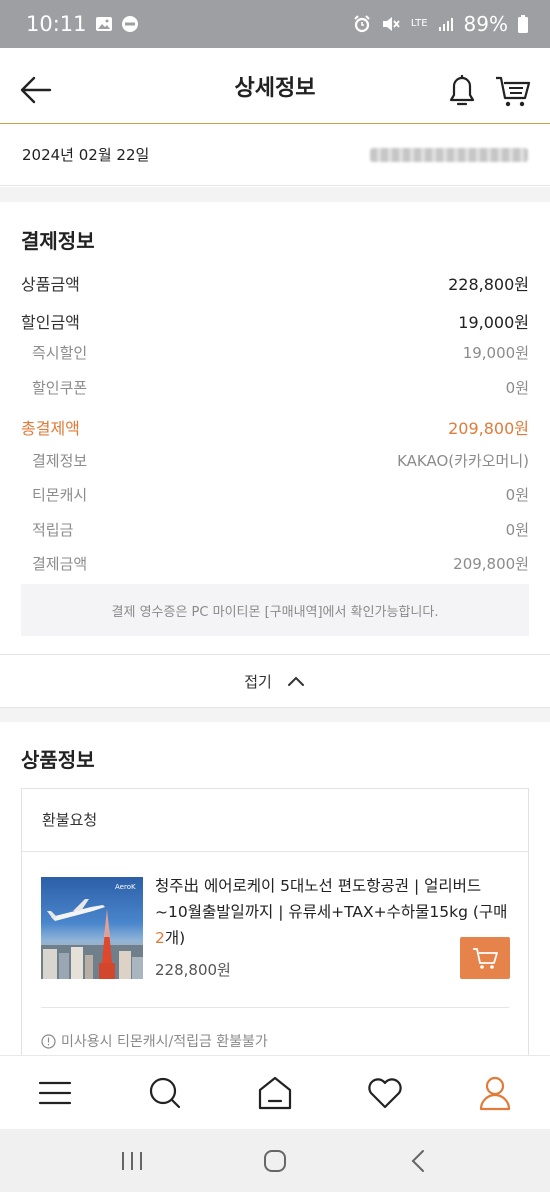 The height and width of the screenshot is (1192, 550). I want to click on receipt-note: 결제 영수증은 PC 마이티몬 [구매내역]에서 확인가능합니다., so click(275, 610).